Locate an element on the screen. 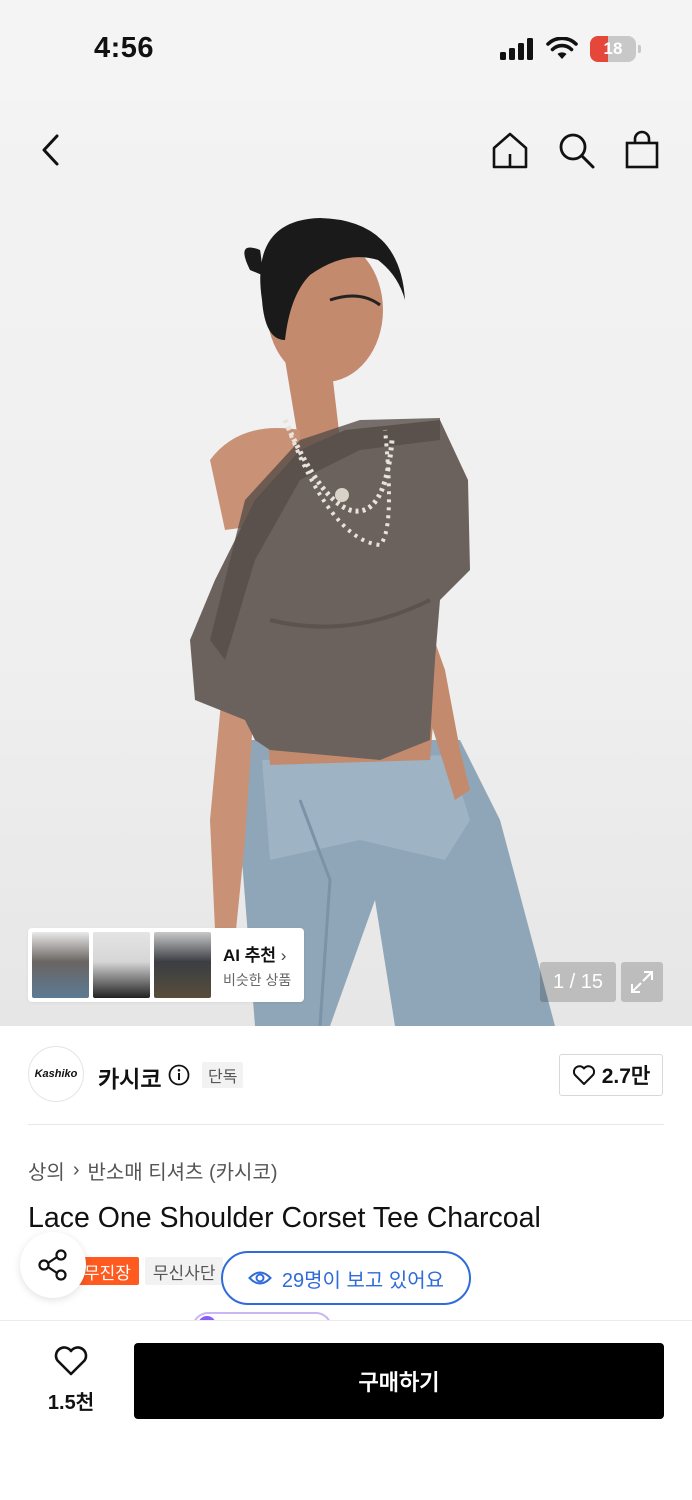 This screenshot has width=692, height=1500. ai-recommendation-text: AI 추천 › 비슷한 상품 is located at coordinates (257, 965).